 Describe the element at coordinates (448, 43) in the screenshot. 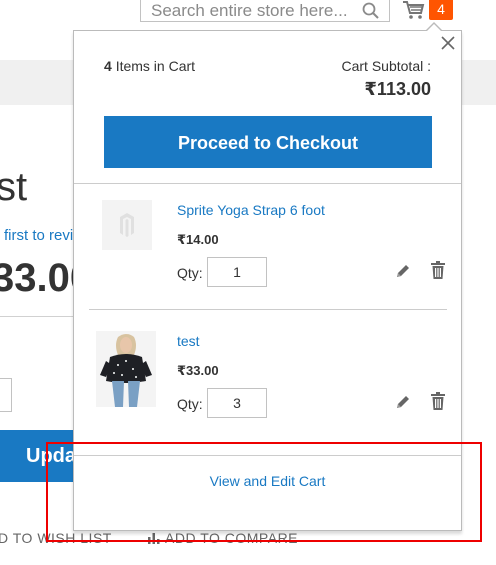

I see `close-icon` at that location.